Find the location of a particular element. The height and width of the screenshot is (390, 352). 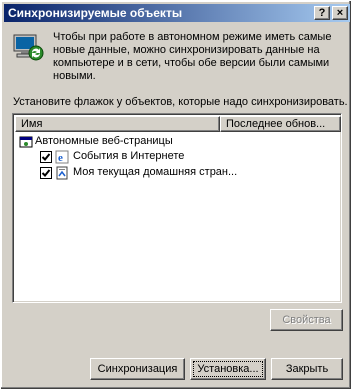

column-header-name: Имя is located at coordinates (117, 124).